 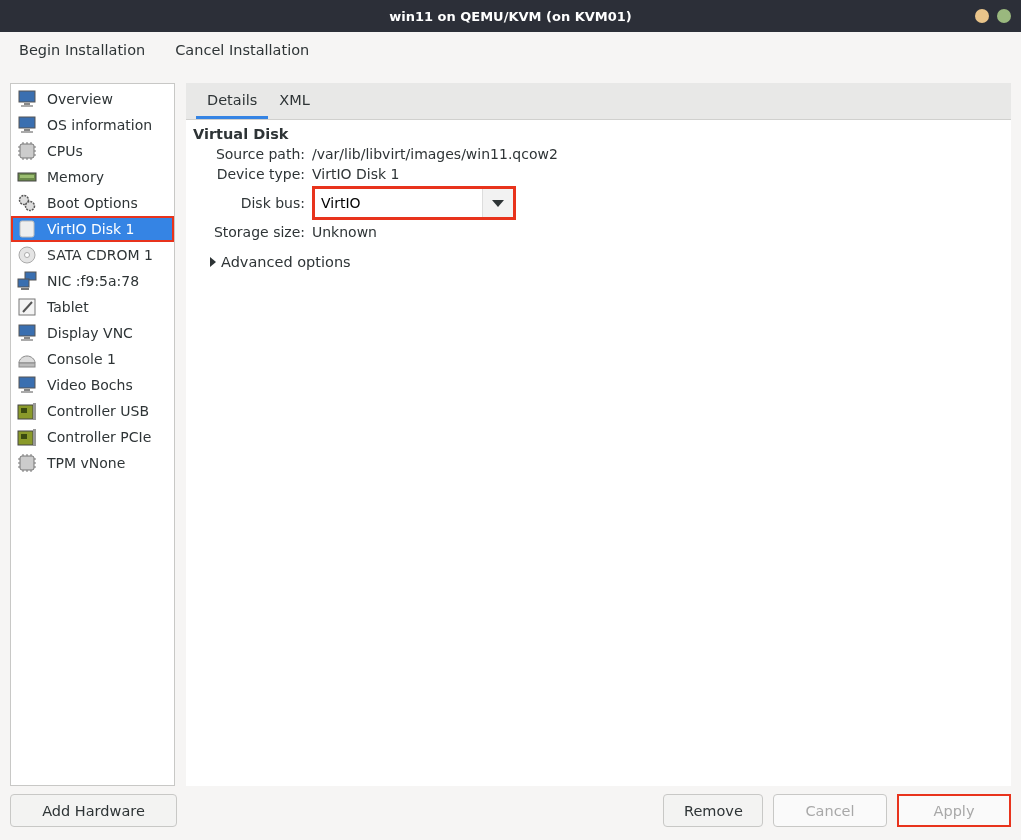 I want to click on minimize-button, so click(x=982, y=16).